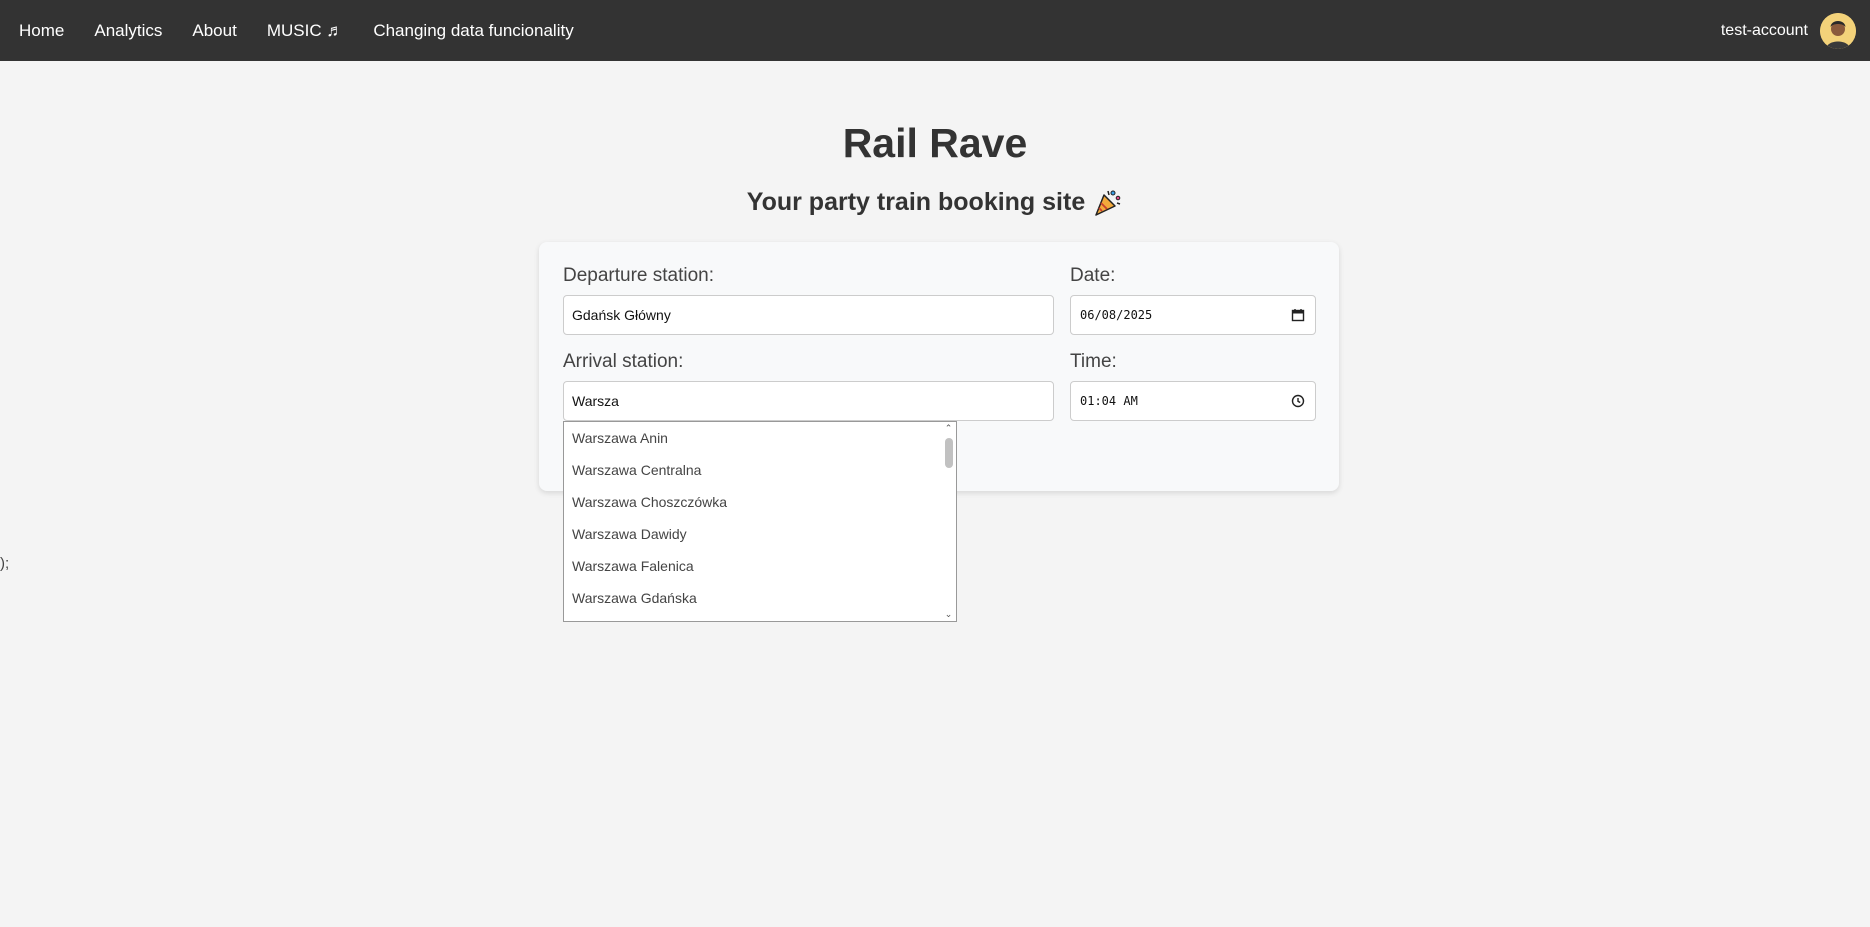  Describe the element at coordinates (1116, 315) in the screenshot. I see `date-value: 06/08/2025` at that location.